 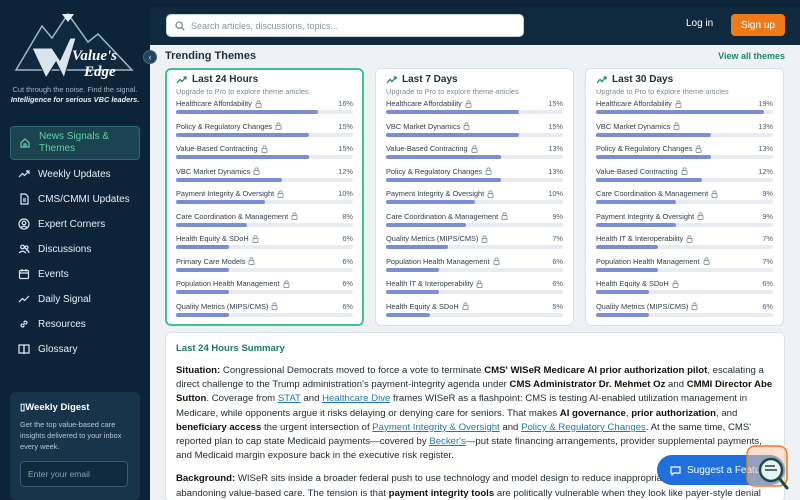 What do you see at coordinates (75, 224) in the screenshot?
I see `nav-expert-corners: Expert Corners` at bounding box center [75, 224].